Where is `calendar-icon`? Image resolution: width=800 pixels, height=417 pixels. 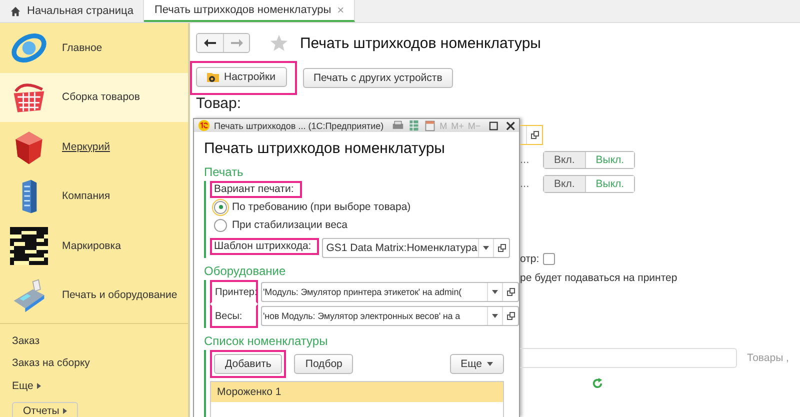 calendar-icon is located at coordinates (430, 125).